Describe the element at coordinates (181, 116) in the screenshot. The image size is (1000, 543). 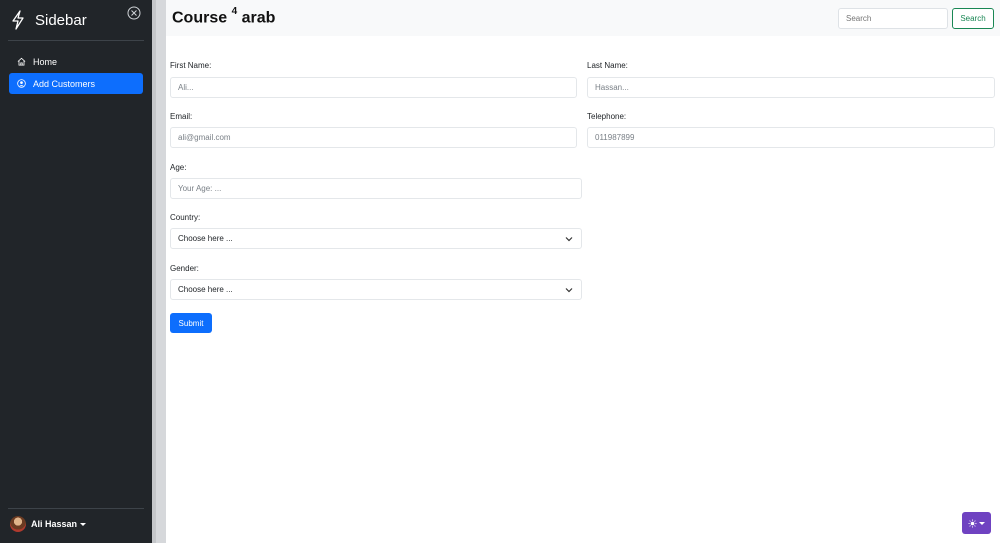
I see `email-label: Email:` at that location.